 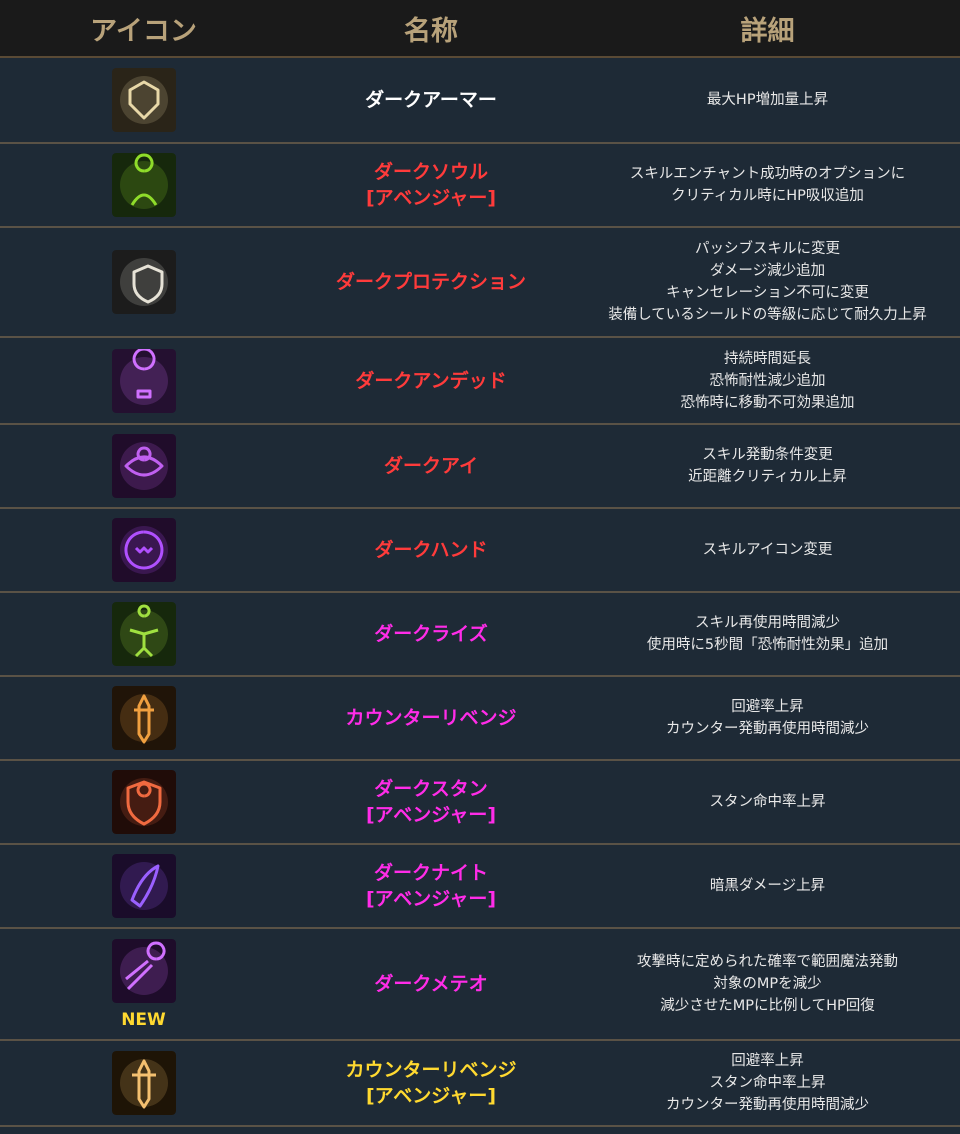 I want to click on detail-line: 恐怖時に移動不可効果追加, so click(x=767, y=402).